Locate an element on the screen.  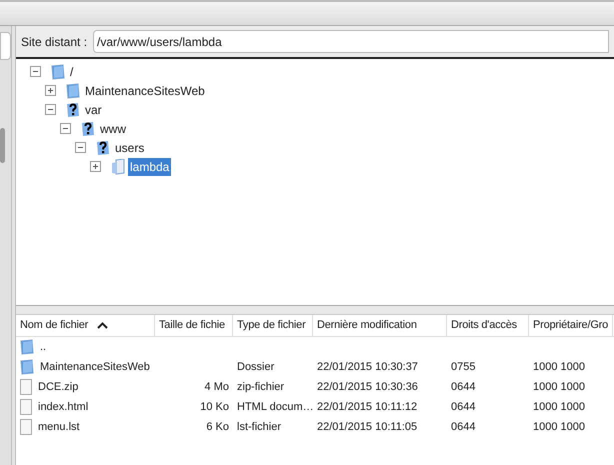
table-cell-text: 6 Ko is located at coordinates (217, 427).